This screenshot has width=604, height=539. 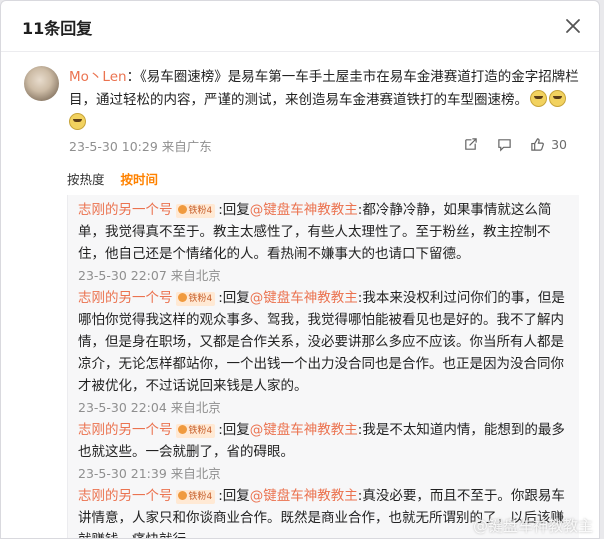 What do you see at coordinates (118, 178) in the screenshot?
I see `sort-tabs: 按热度 按时间` at bounding box center [118, 178].